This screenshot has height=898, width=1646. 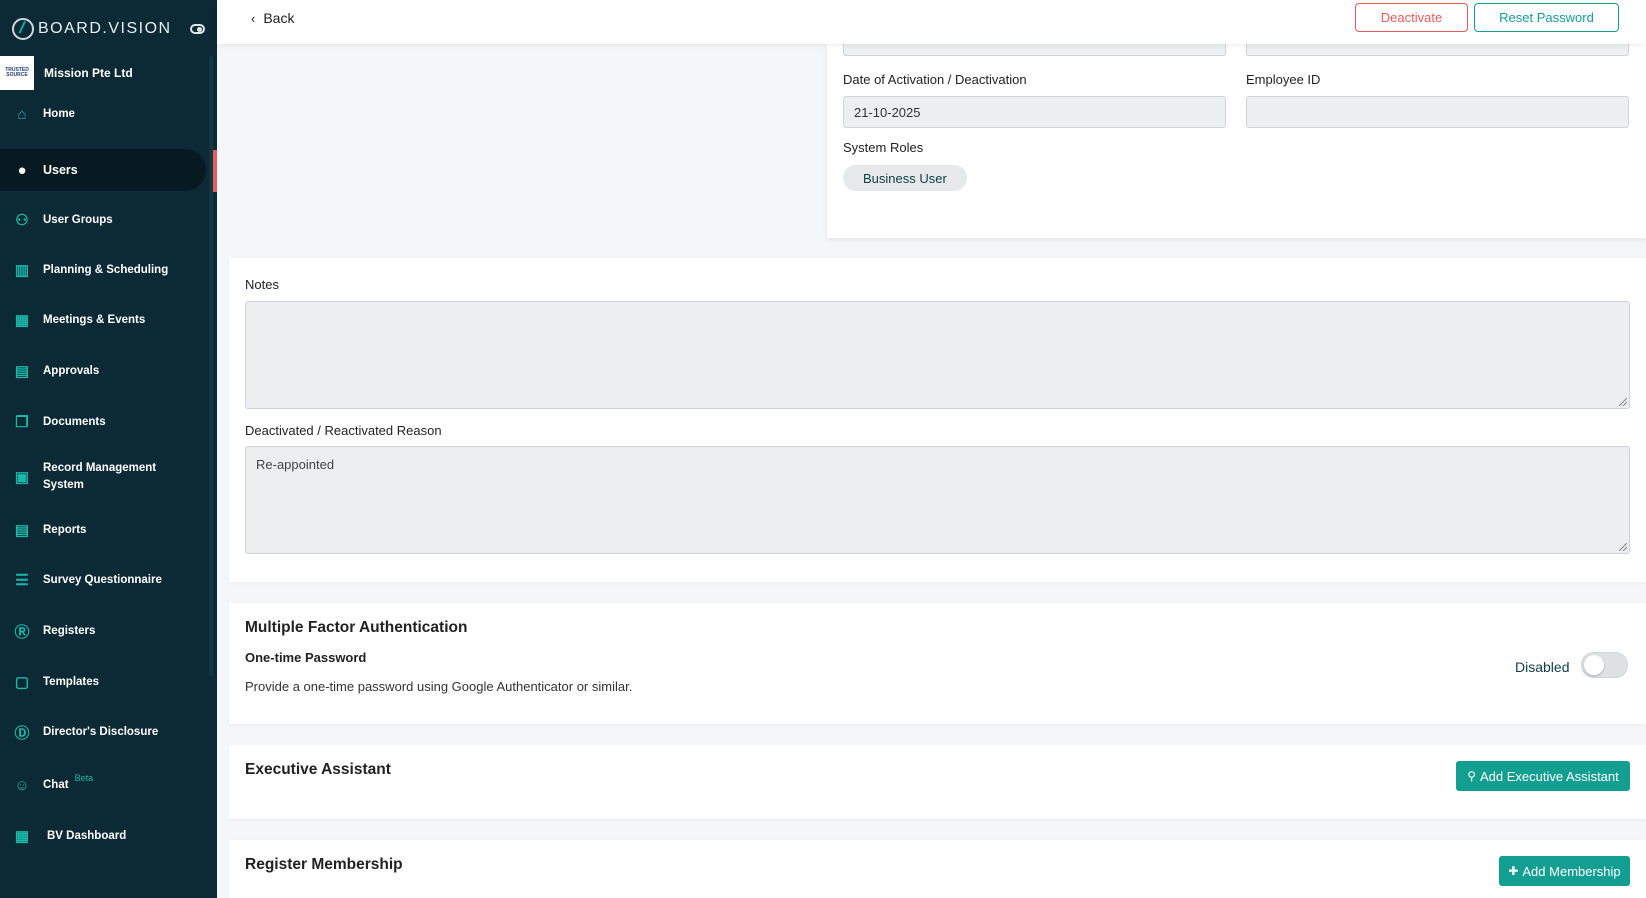 I want to click on sidebar-item-label: Home, so click(x=59, y=113).